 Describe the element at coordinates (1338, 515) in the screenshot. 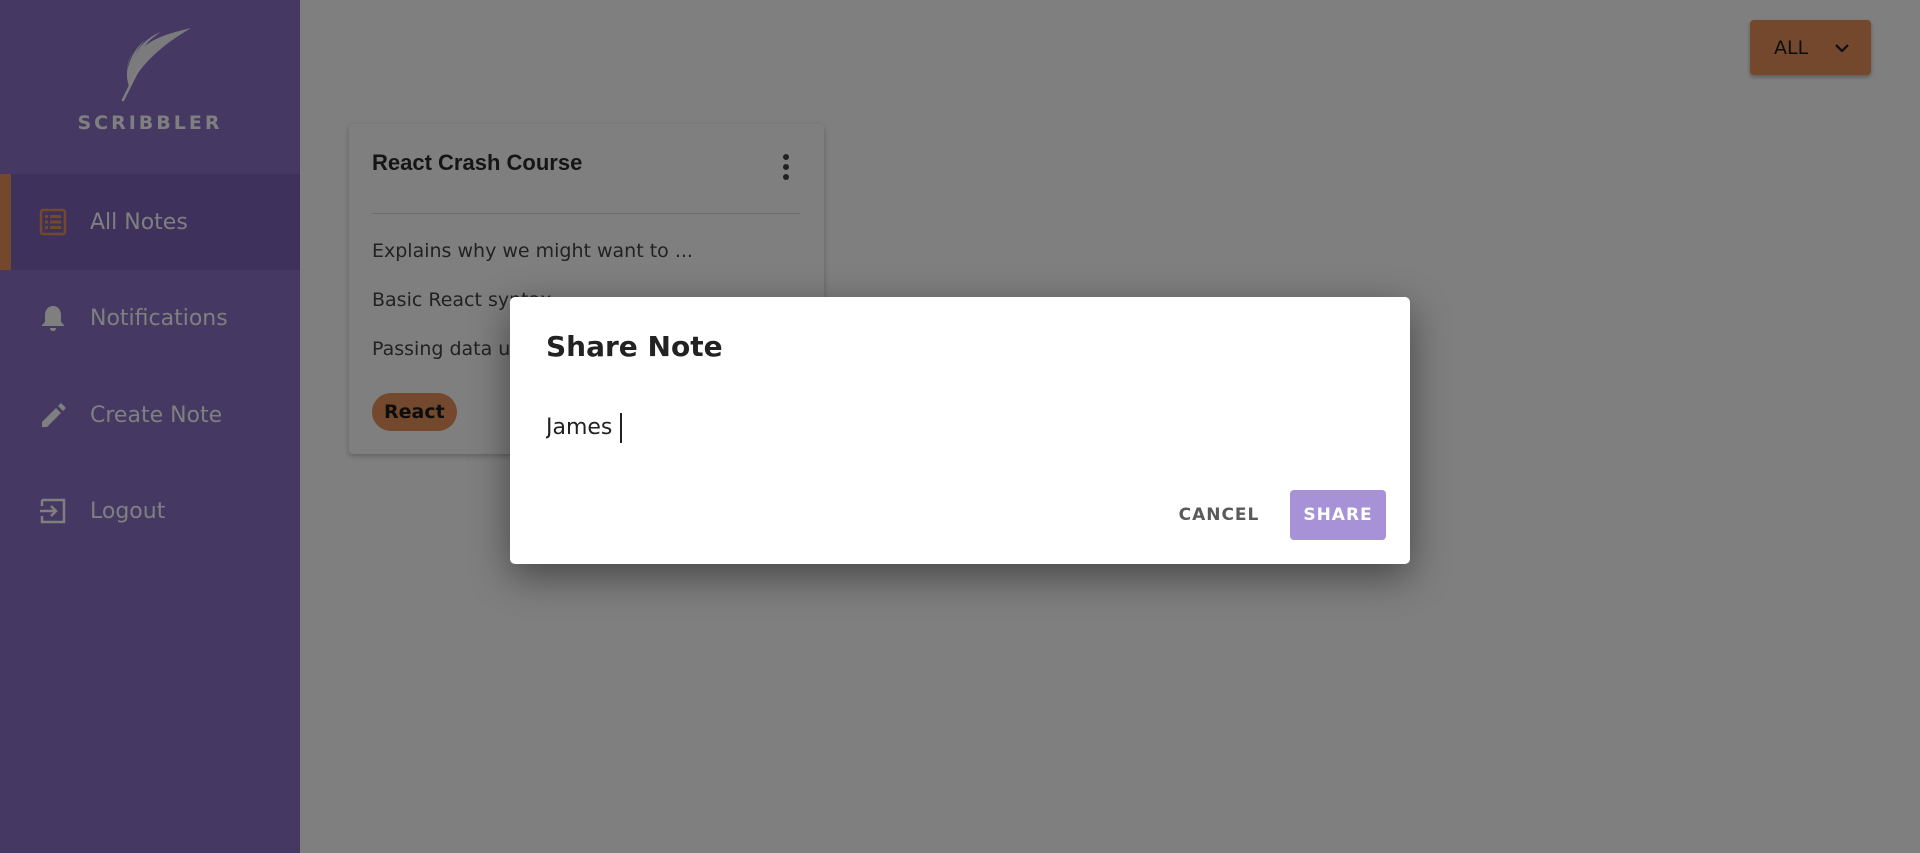

I see `share-button: SHARE` at that location.